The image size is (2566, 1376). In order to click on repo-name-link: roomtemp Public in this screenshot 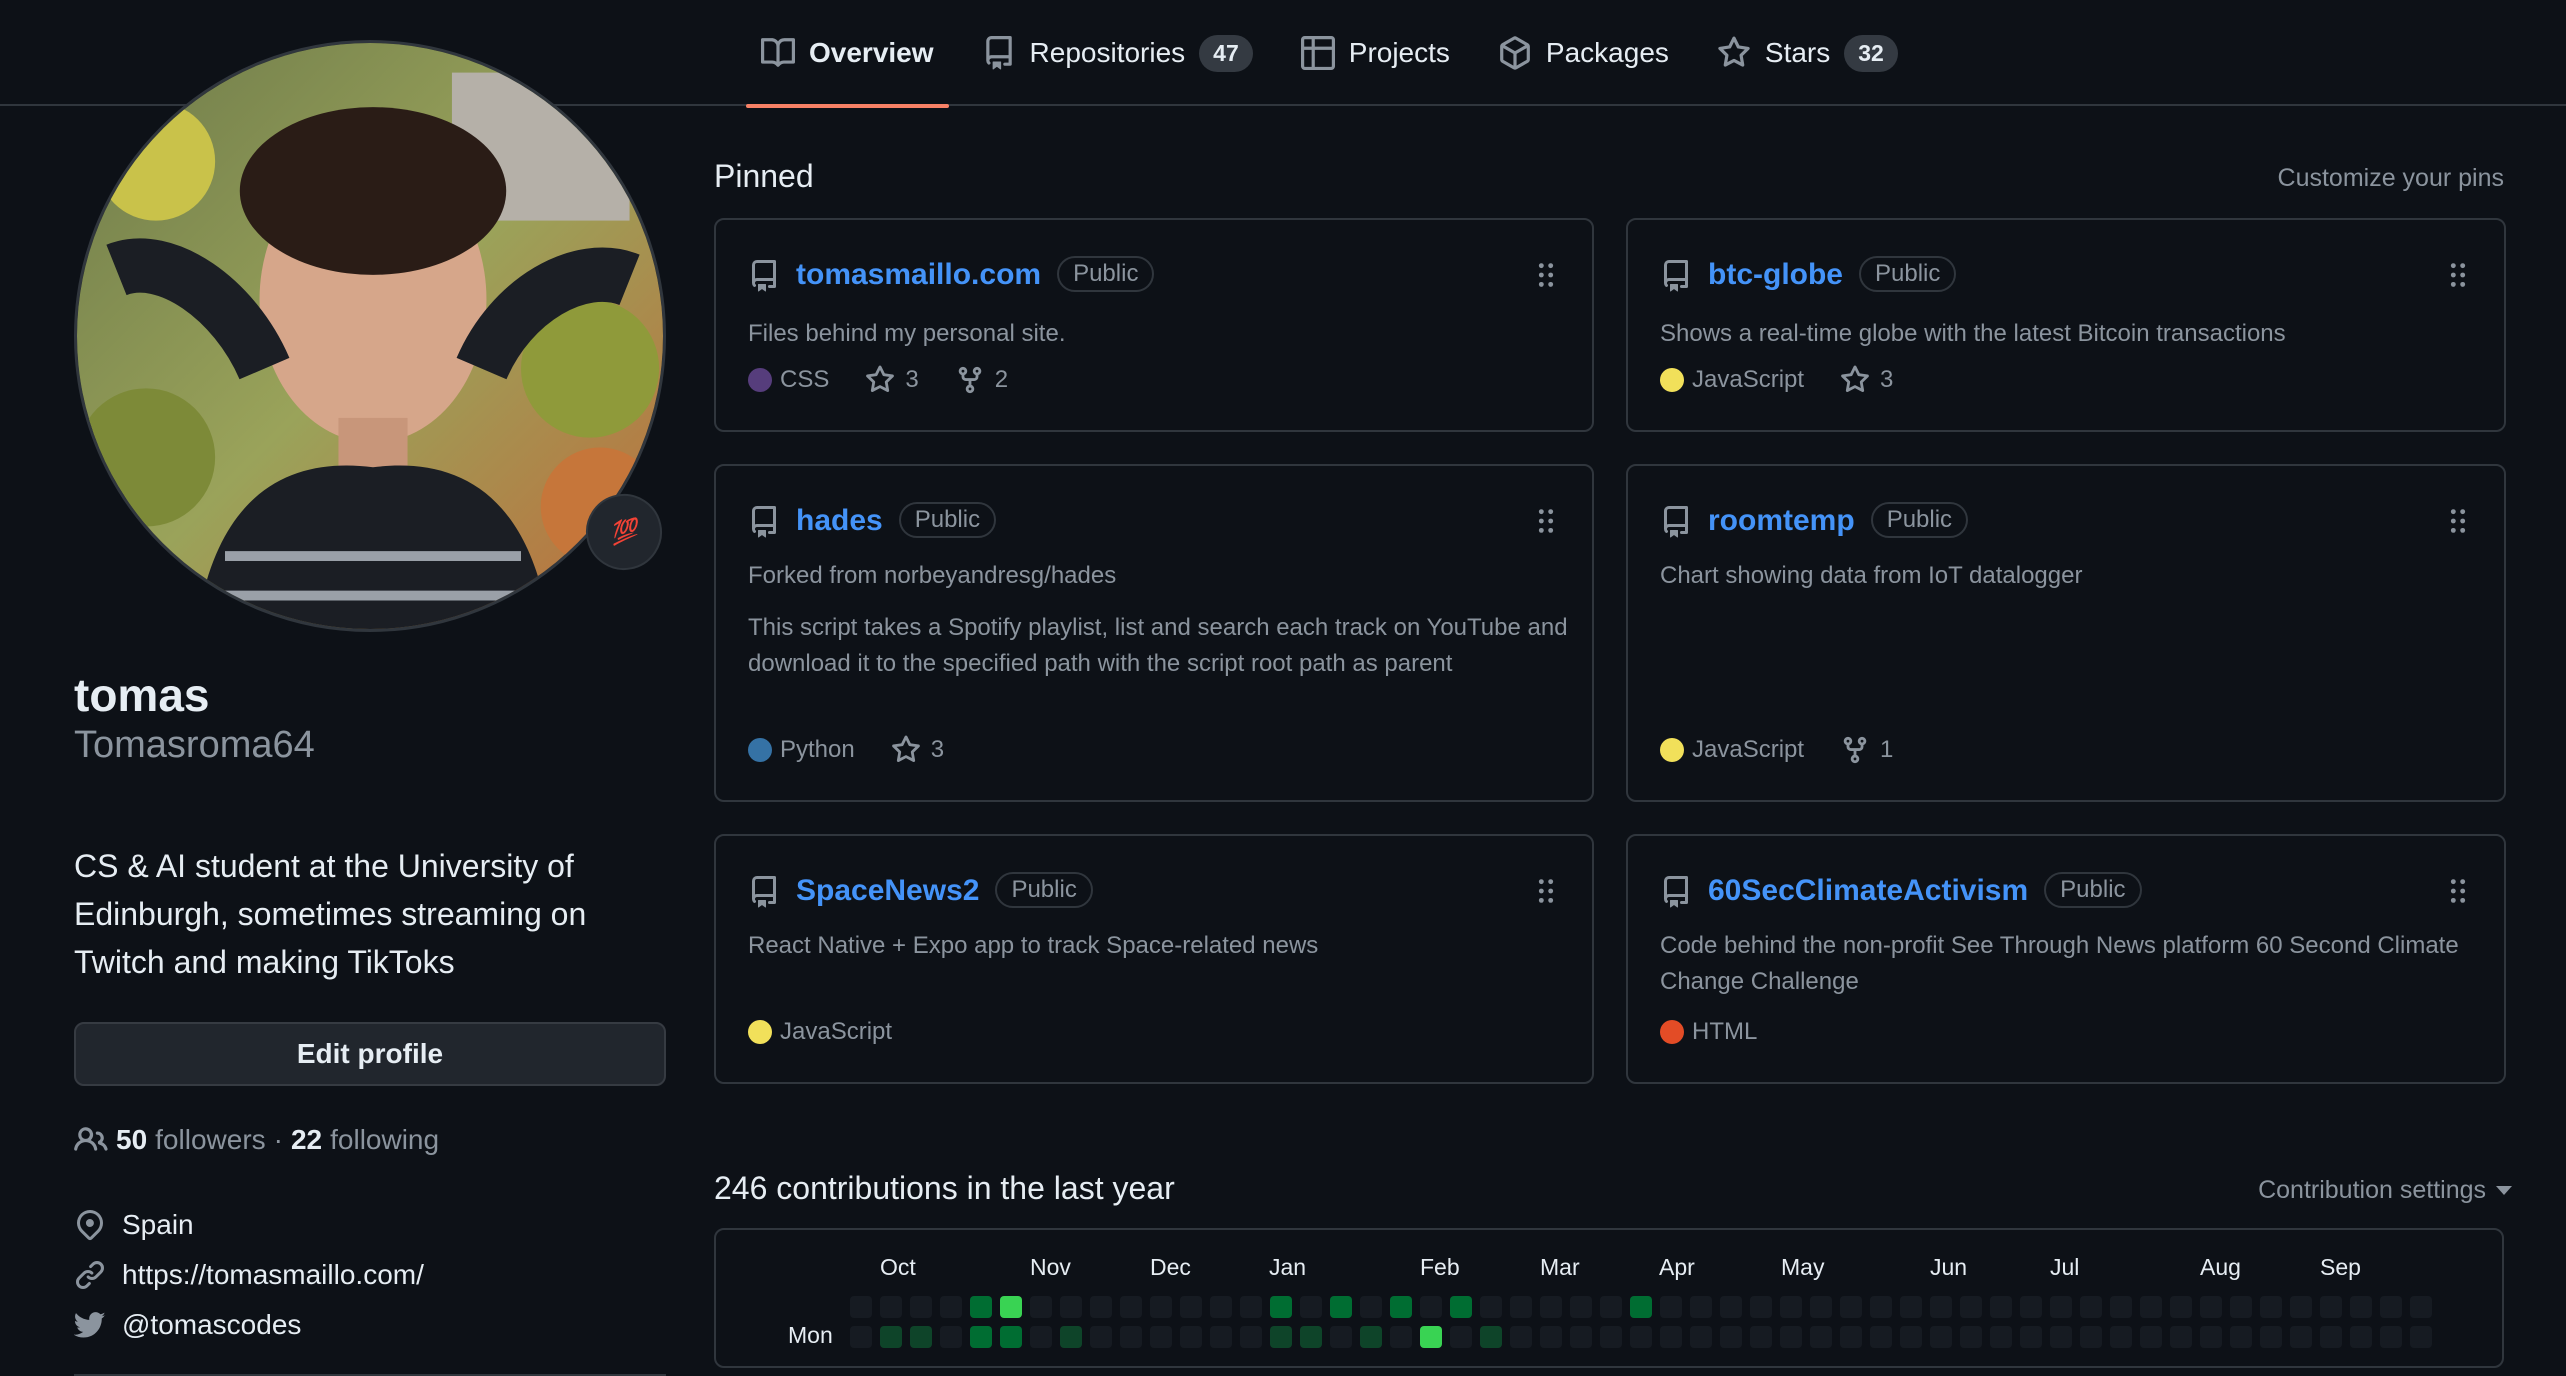, I will do `click(1838, 520)`.